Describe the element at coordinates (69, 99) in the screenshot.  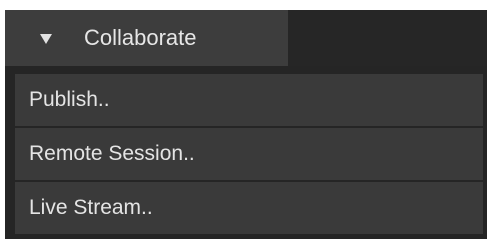
I see `menu-item-label: Publish..` at that location.